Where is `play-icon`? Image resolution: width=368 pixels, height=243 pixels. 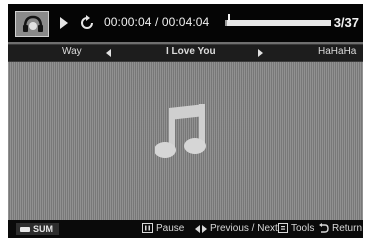
play-icon is located at coordinates (64, 23).